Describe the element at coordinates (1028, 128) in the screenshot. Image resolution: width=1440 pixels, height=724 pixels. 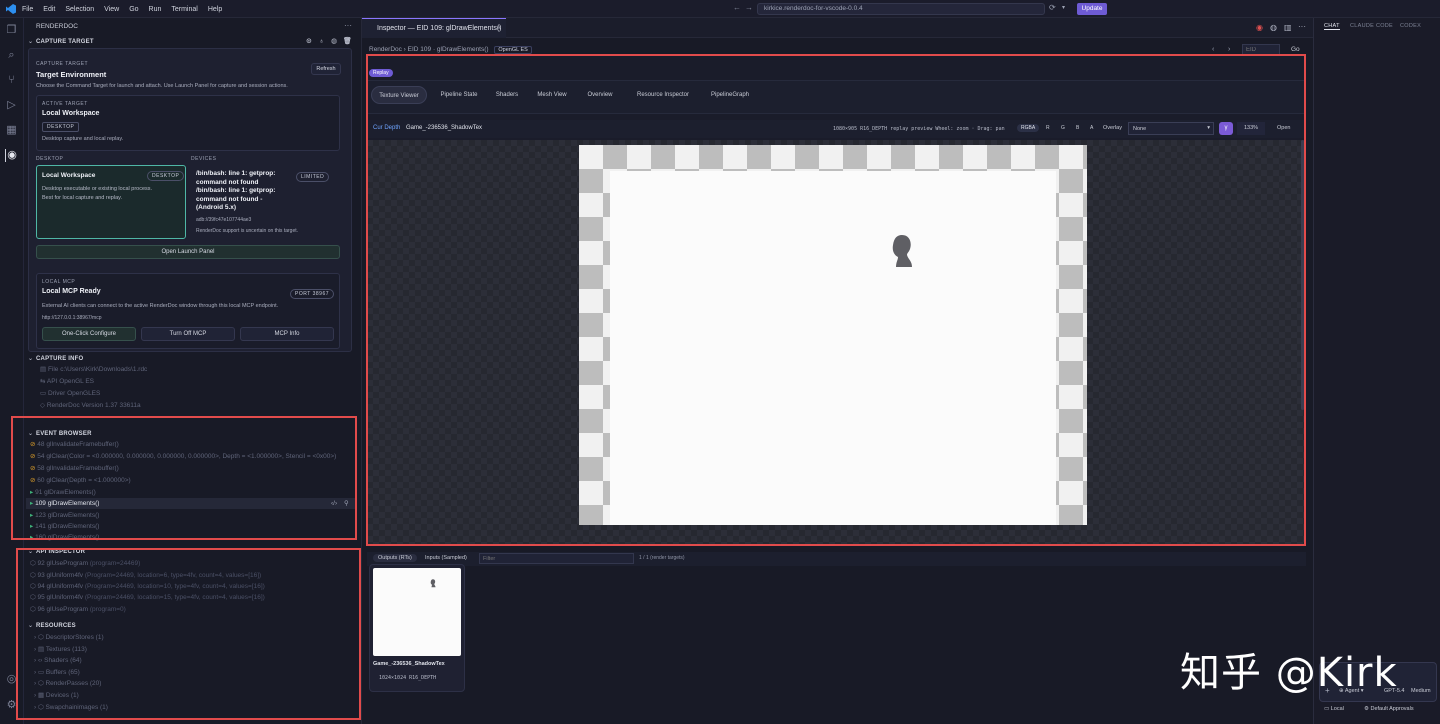
I see `channel-rgba: RGBA` at that location.